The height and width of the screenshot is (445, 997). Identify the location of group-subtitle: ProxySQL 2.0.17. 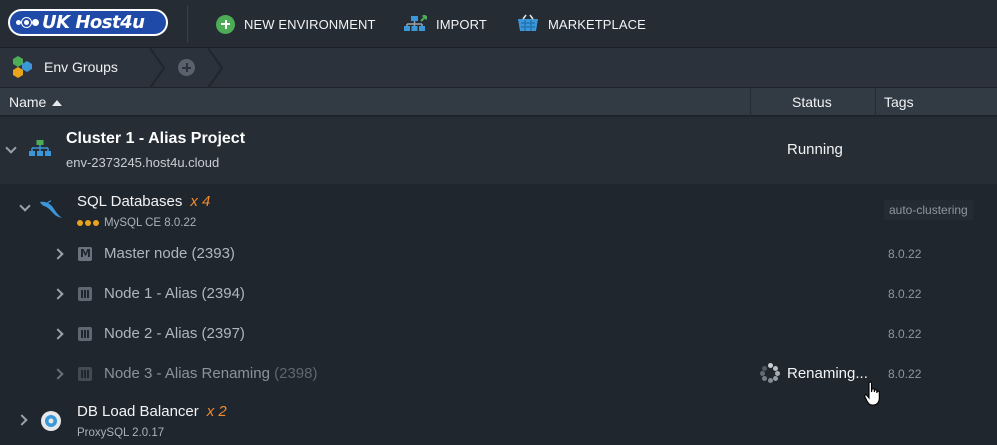
(120, 433).